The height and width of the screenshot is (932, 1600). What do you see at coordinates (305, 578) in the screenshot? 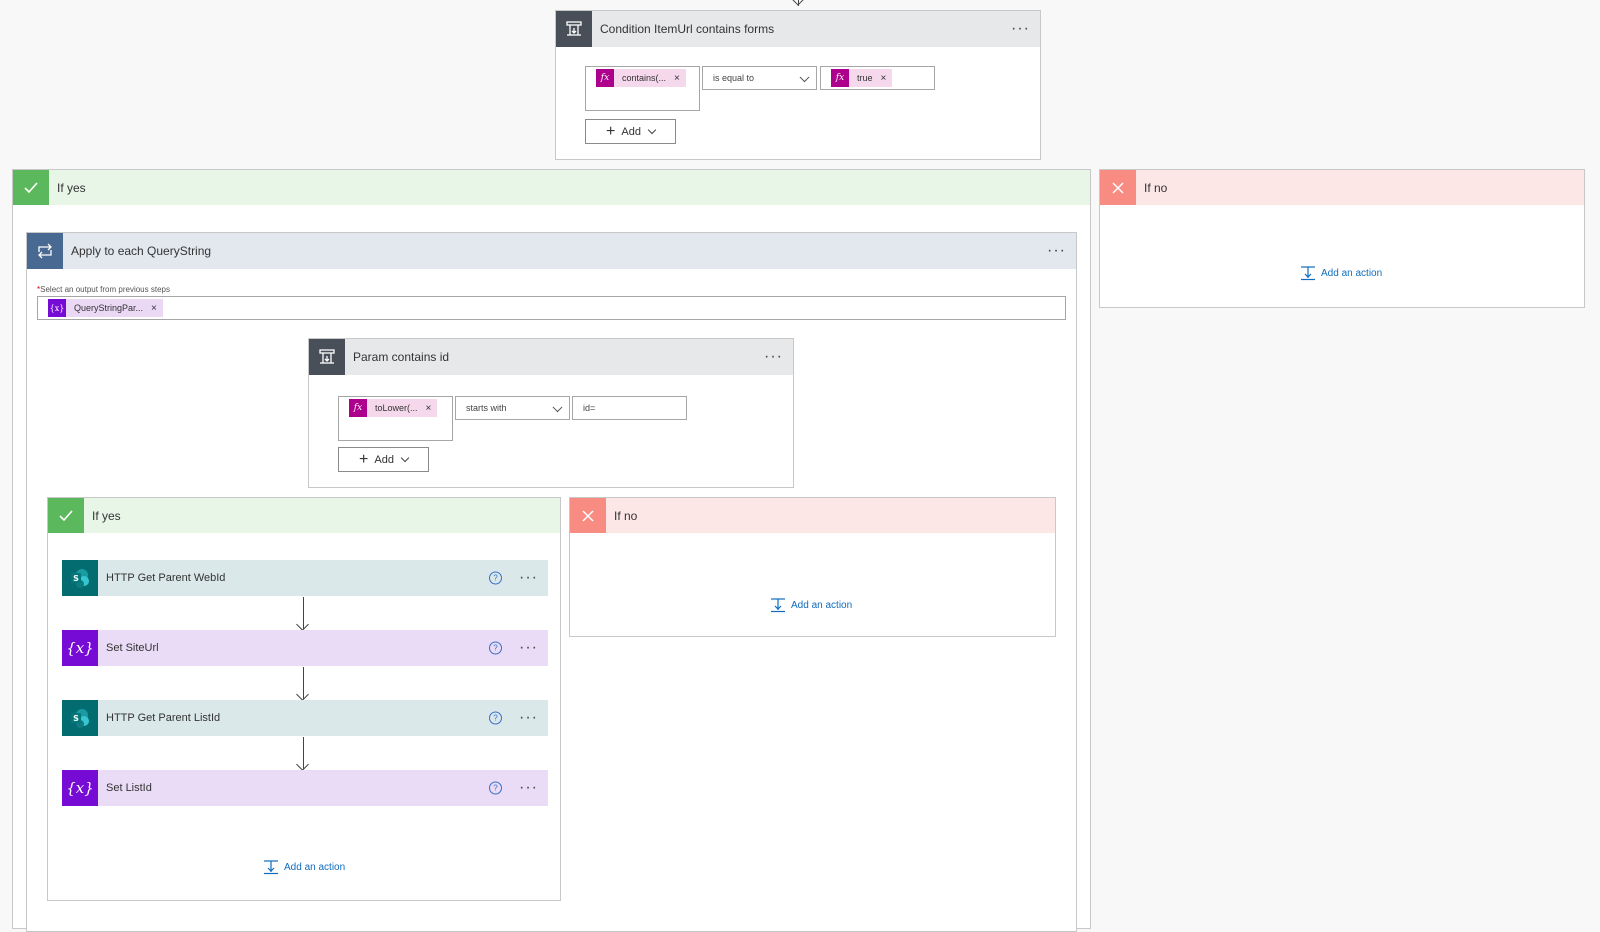
I see `step-http-get-parent-webid: S HTTP Get Parent WebId ? ···` at bounding box center [305, 578].